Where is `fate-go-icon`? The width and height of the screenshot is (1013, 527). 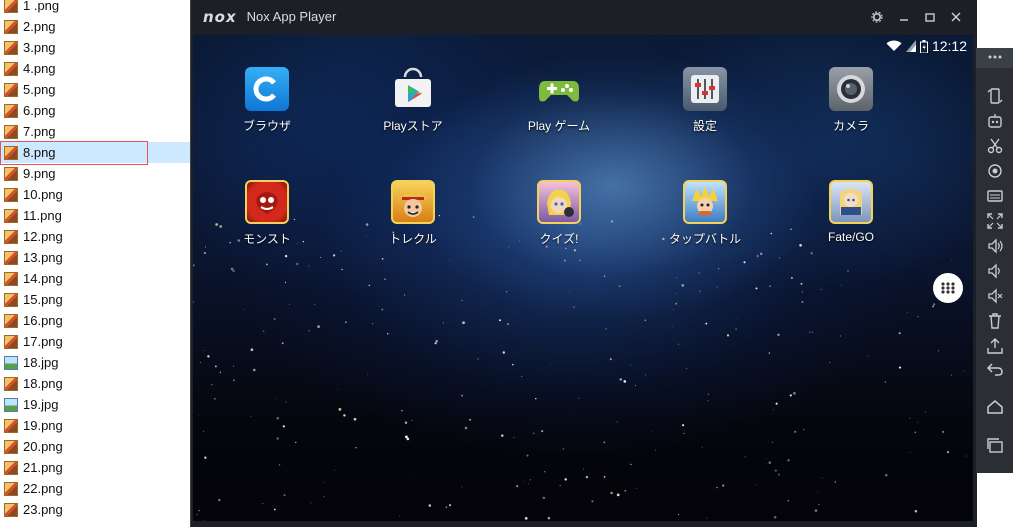 fate-go-icon is located at coordinates (851, 202).